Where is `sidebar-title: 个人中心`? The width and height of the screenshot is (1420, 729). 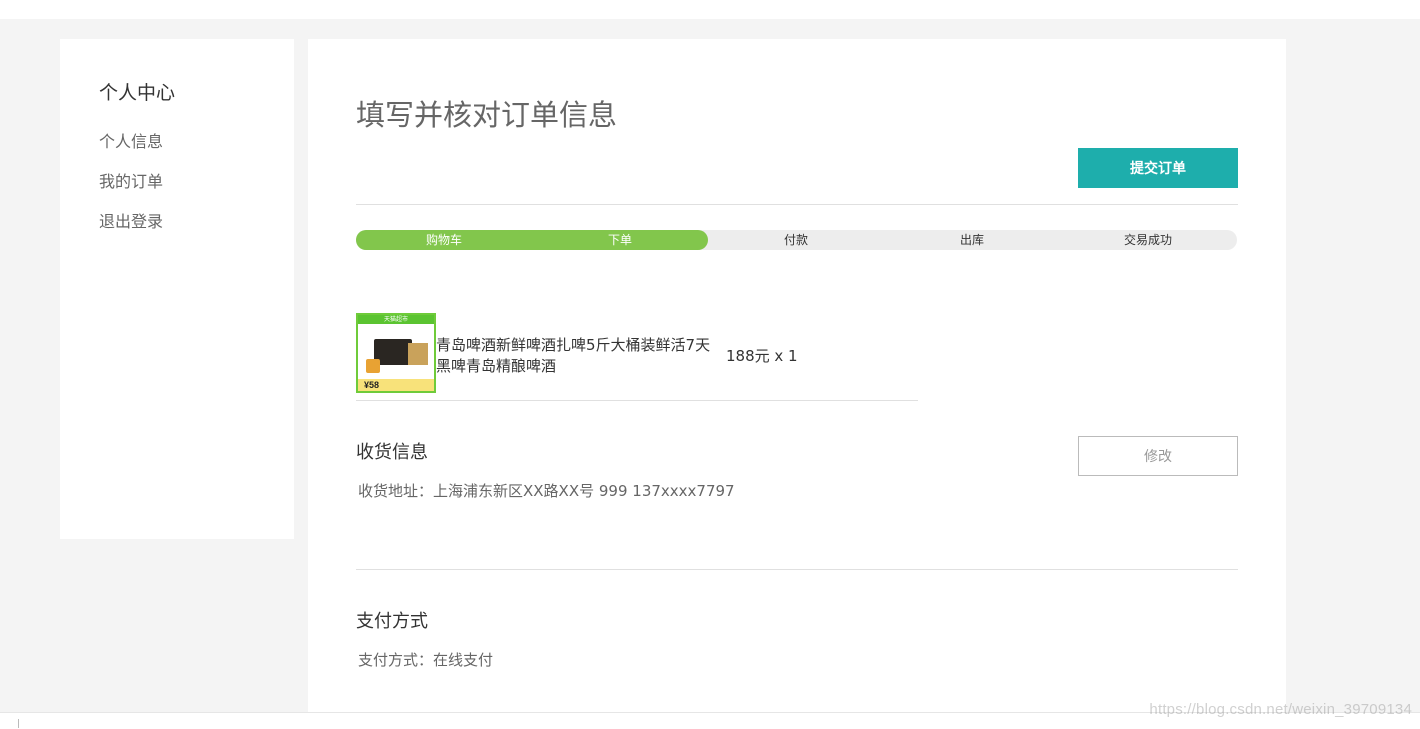
sidebar-title: 个人中心 is located at coordinates (137, 93).